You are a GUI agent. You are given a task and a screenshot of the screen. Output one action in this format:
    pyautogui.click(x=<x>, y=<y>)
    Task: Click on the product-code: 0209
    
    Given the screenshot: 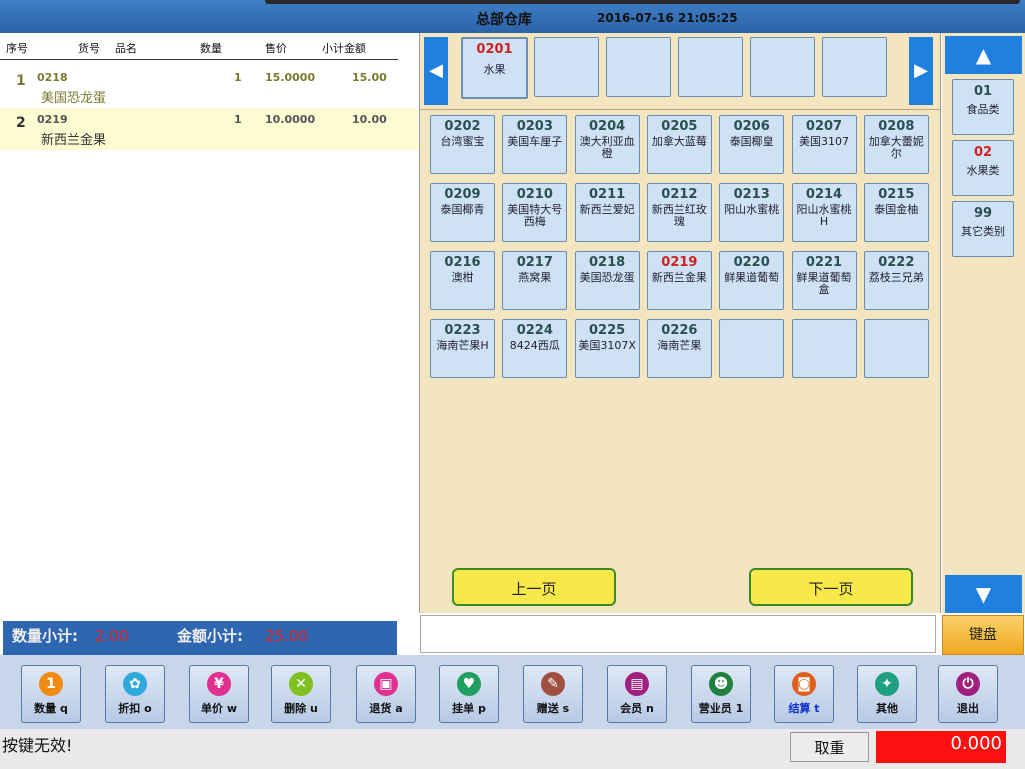 What is the action you would take?
    pyautogui.click(x=462, y=194)
    